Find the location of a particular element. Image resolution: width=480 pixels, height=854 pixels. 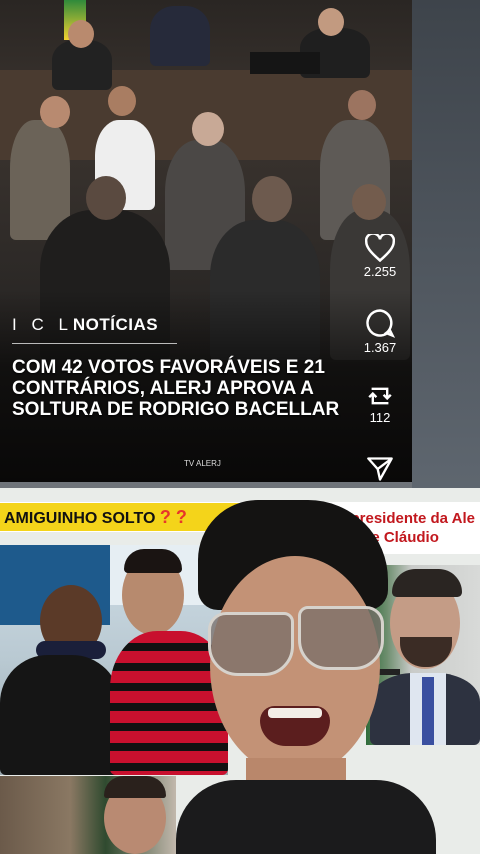

brand-name: NOTÍCIAS is located at coordinates (115, 324).